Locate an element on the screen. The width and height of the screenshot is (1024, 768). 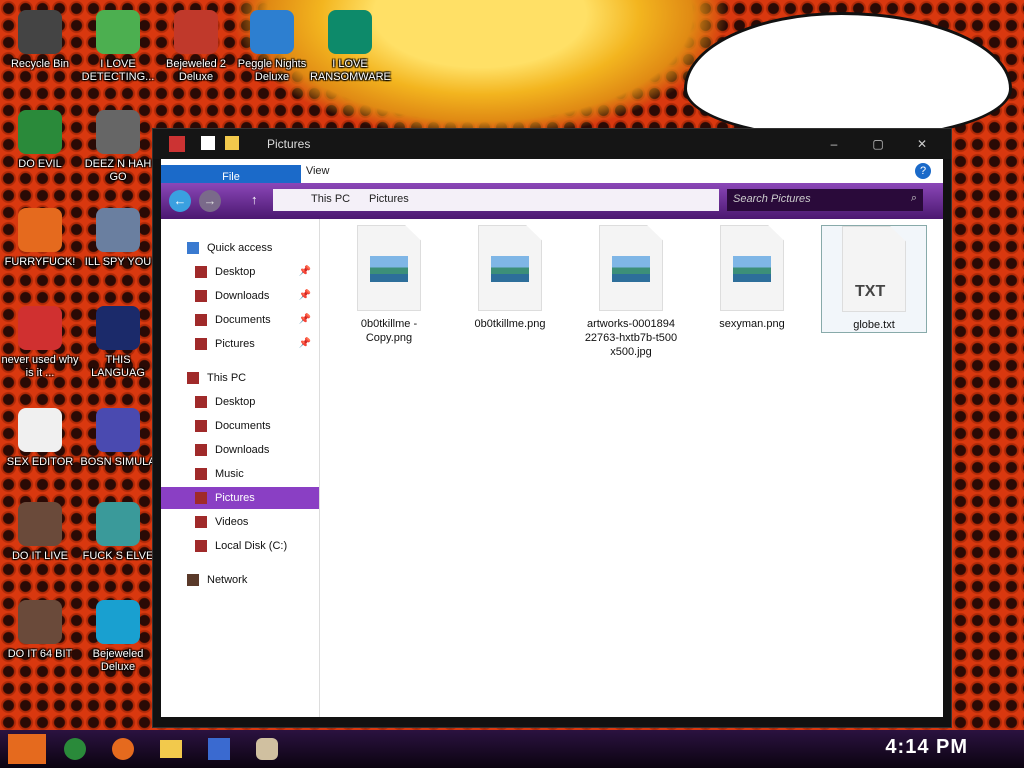
desktop-icon: DO IT 64 BIT is located at coordinates (40, 630).